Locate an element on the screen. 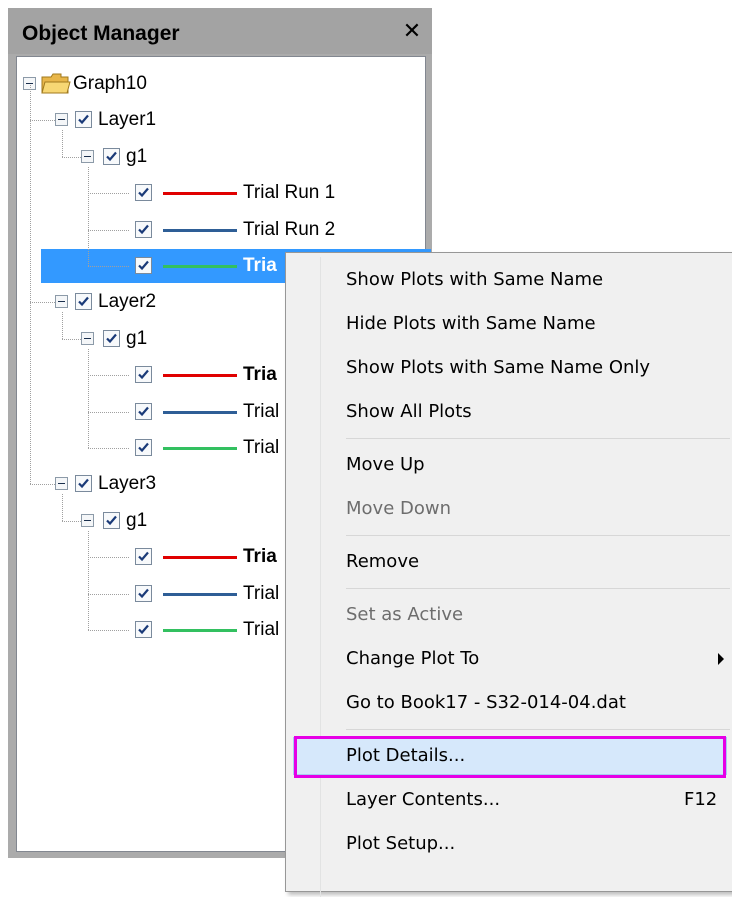 The height and width of the screenshot is (897, 732). menu-item-label: Hide Plots with Same Name is located at coordinates (471, 323).